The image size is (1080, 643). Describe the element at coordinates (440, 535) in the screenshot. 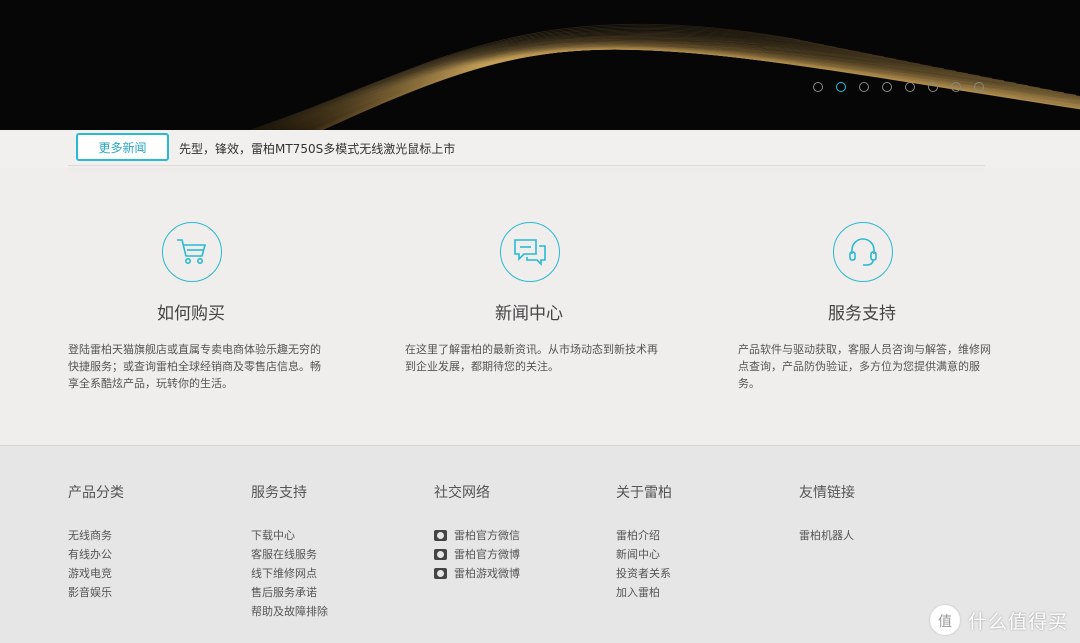

I see `wechat-icon` at that location.